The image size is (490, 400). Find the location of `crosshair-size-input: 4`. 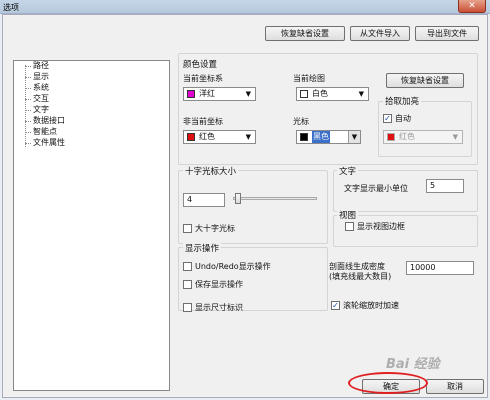

crosshair-size-input: 4 is located at coordinates (204, 200).